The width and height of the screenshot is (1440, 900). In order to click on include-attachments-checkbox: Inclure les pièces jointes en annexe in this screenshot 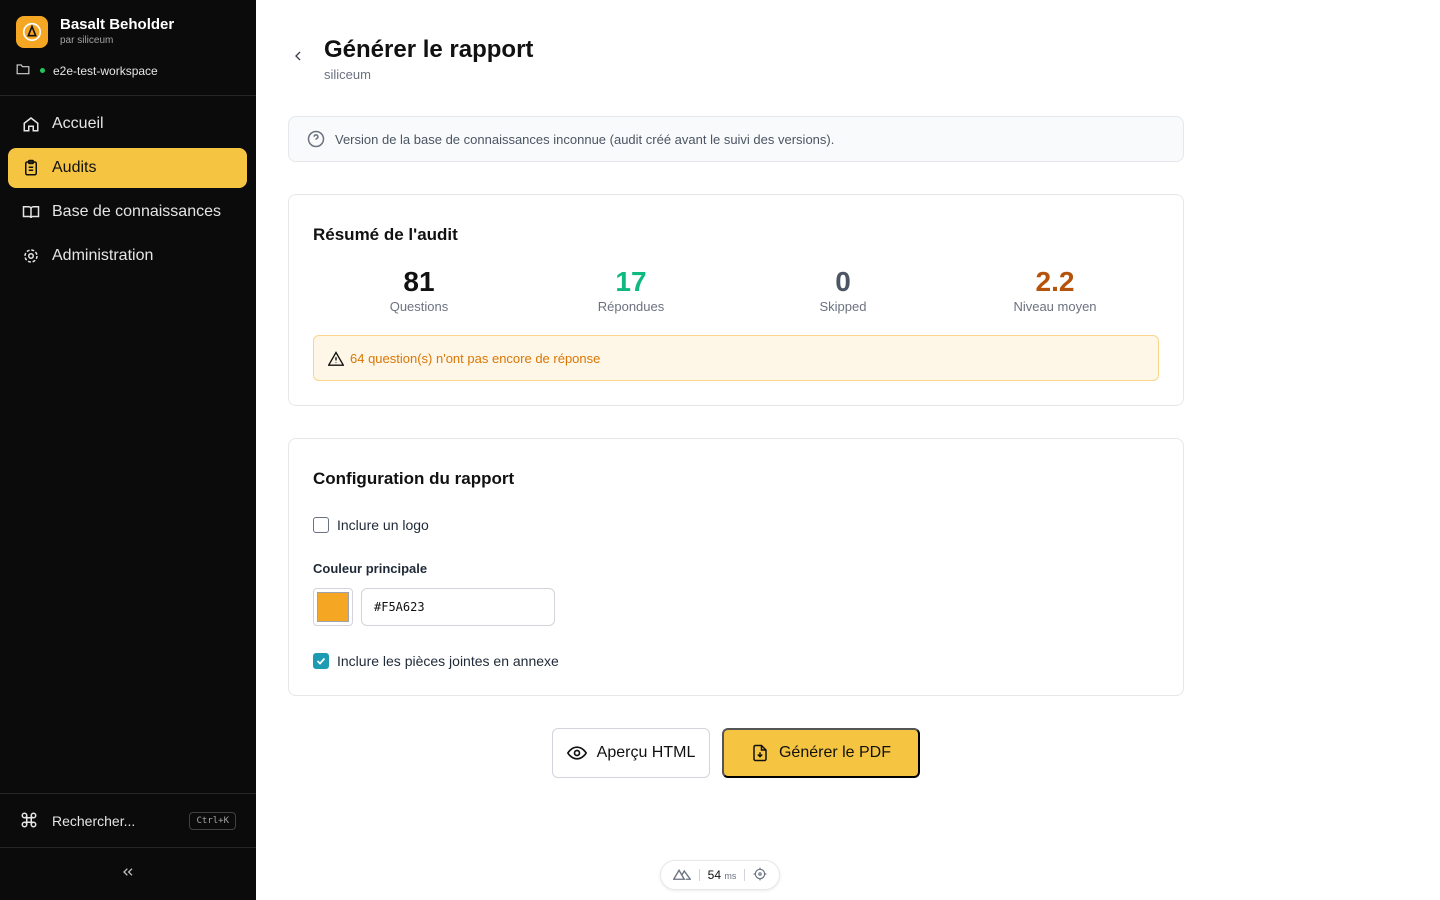, I will do `click(436, 661)`.